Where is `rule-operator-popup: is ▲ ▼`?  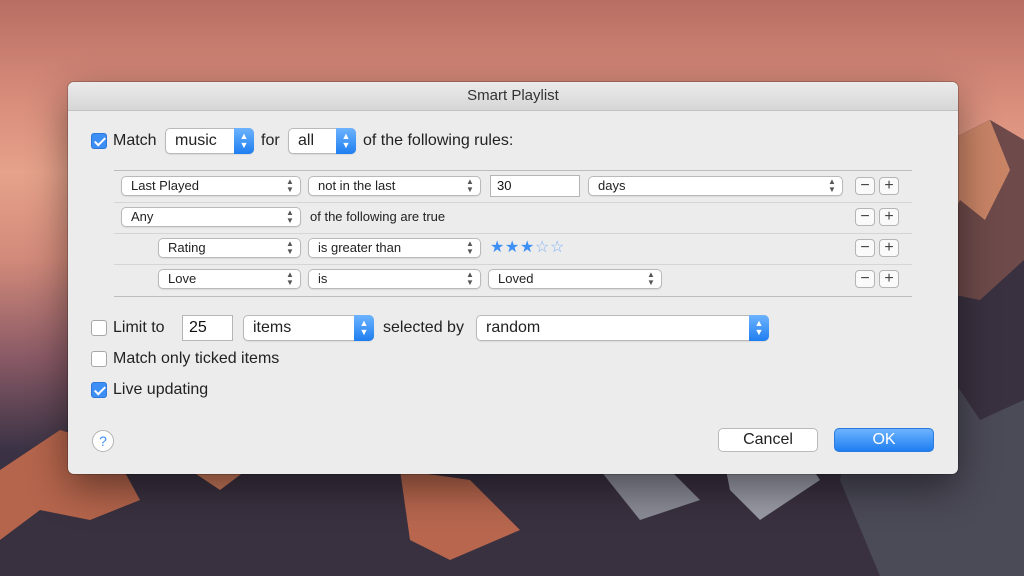 rule-operator-popup: is ▲ ▼ is located at coordinates (394, 279).